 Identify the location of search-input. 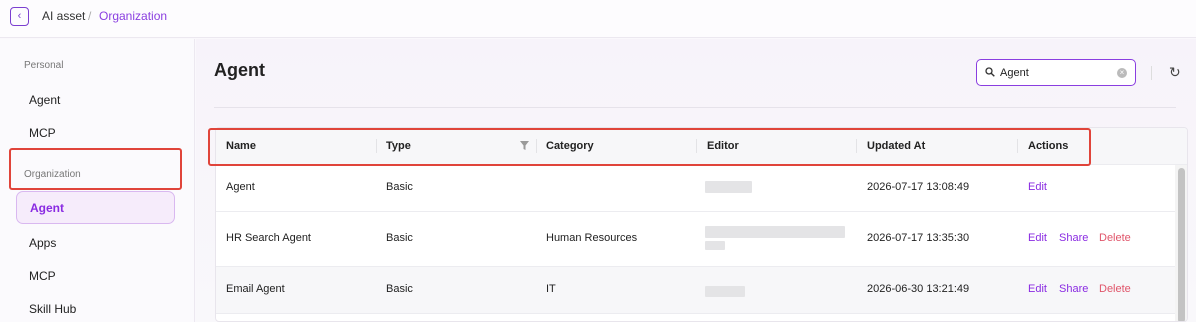
(1055, 73).